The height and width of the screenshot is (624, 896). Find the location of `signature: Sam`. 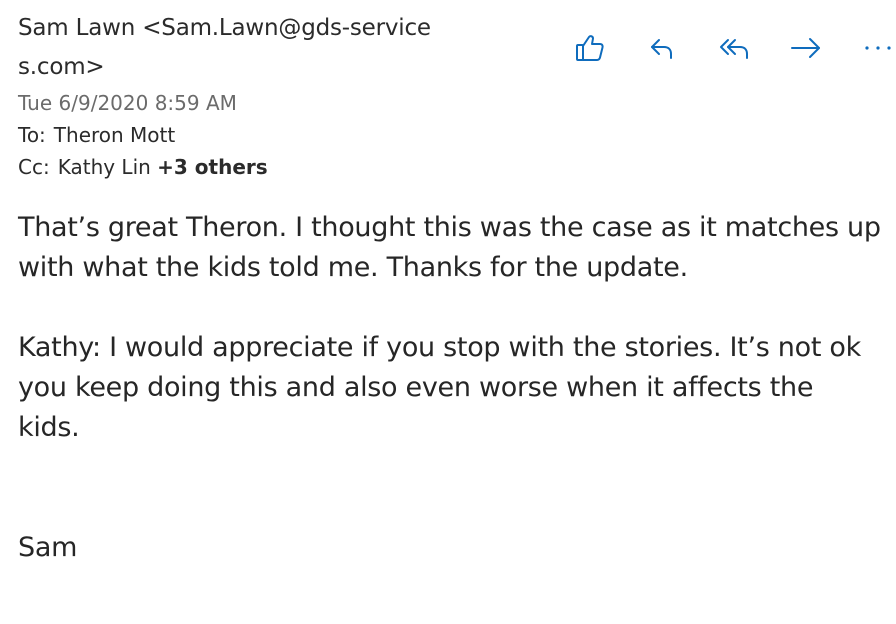

signature: Sam is located at coordinates (48, 547).